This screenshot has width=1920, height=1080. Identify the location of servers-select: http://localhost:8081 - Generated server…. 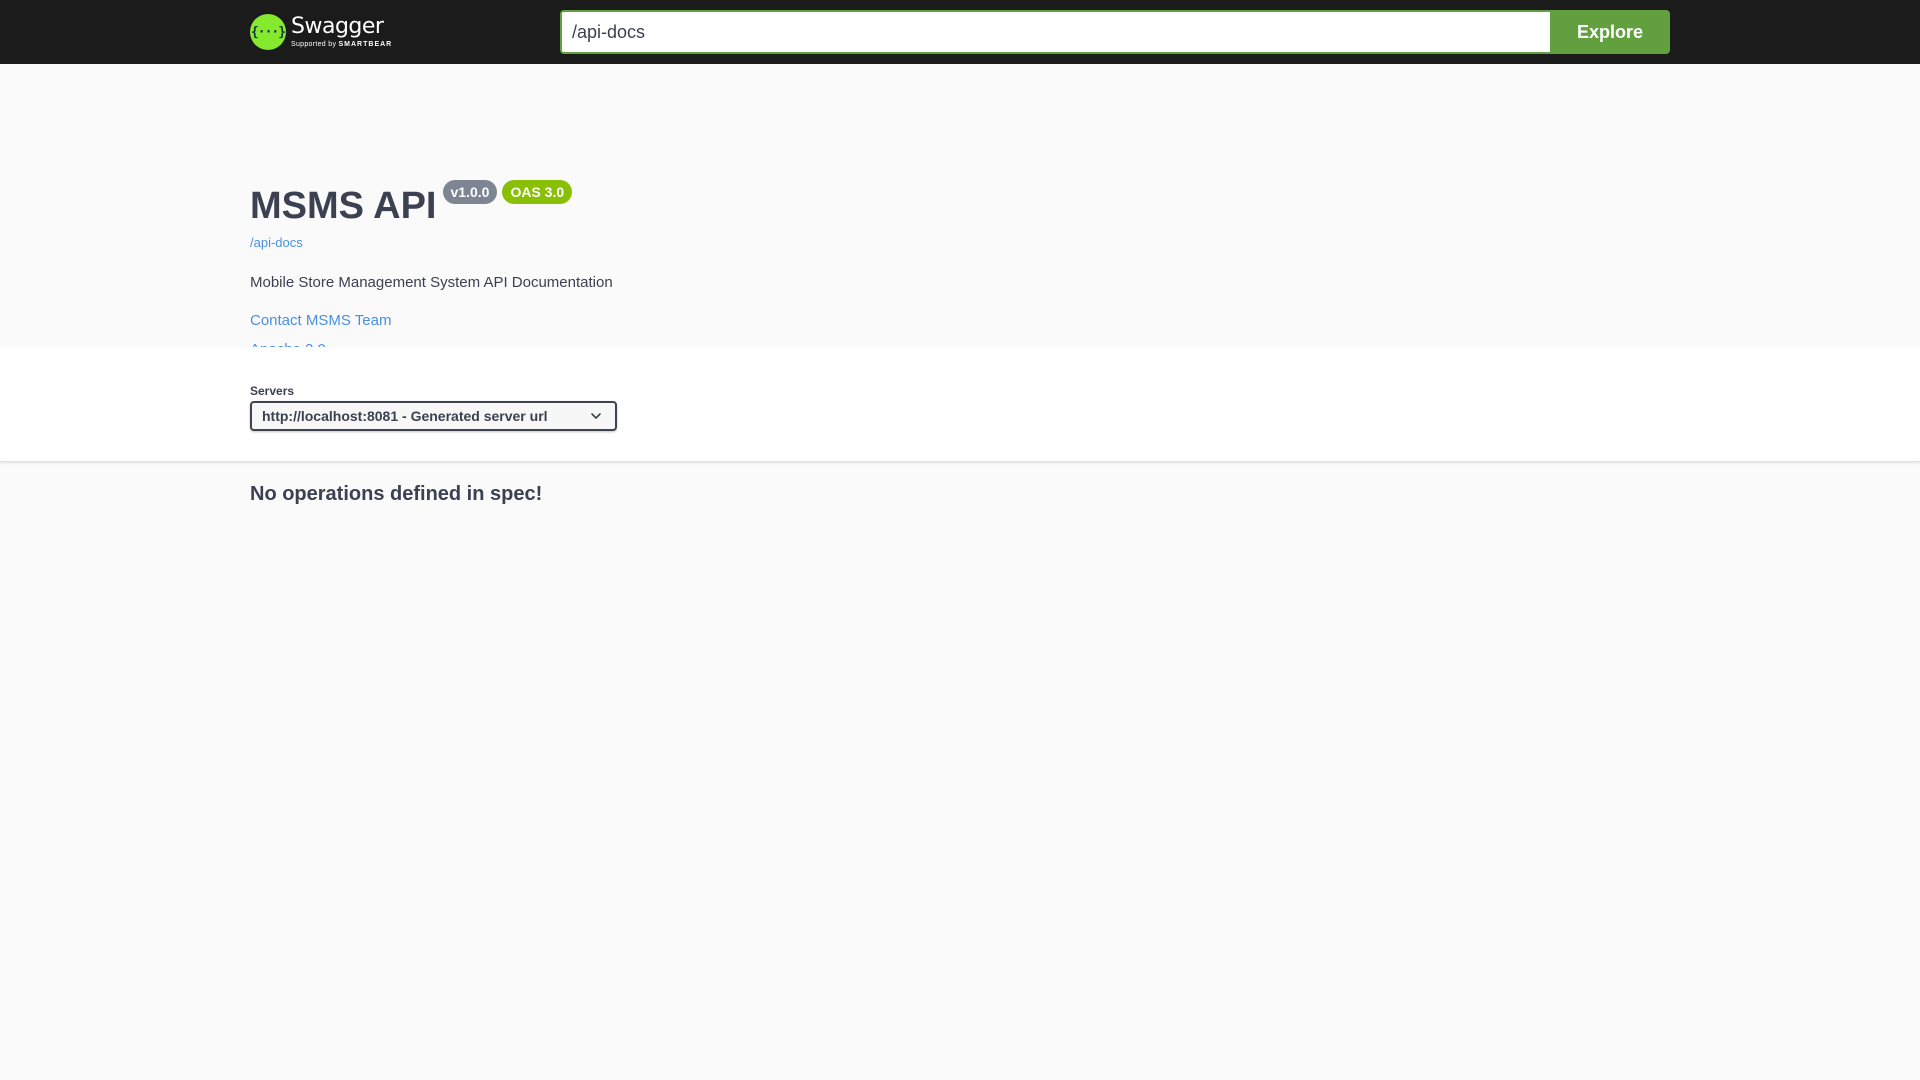
(433, 416).